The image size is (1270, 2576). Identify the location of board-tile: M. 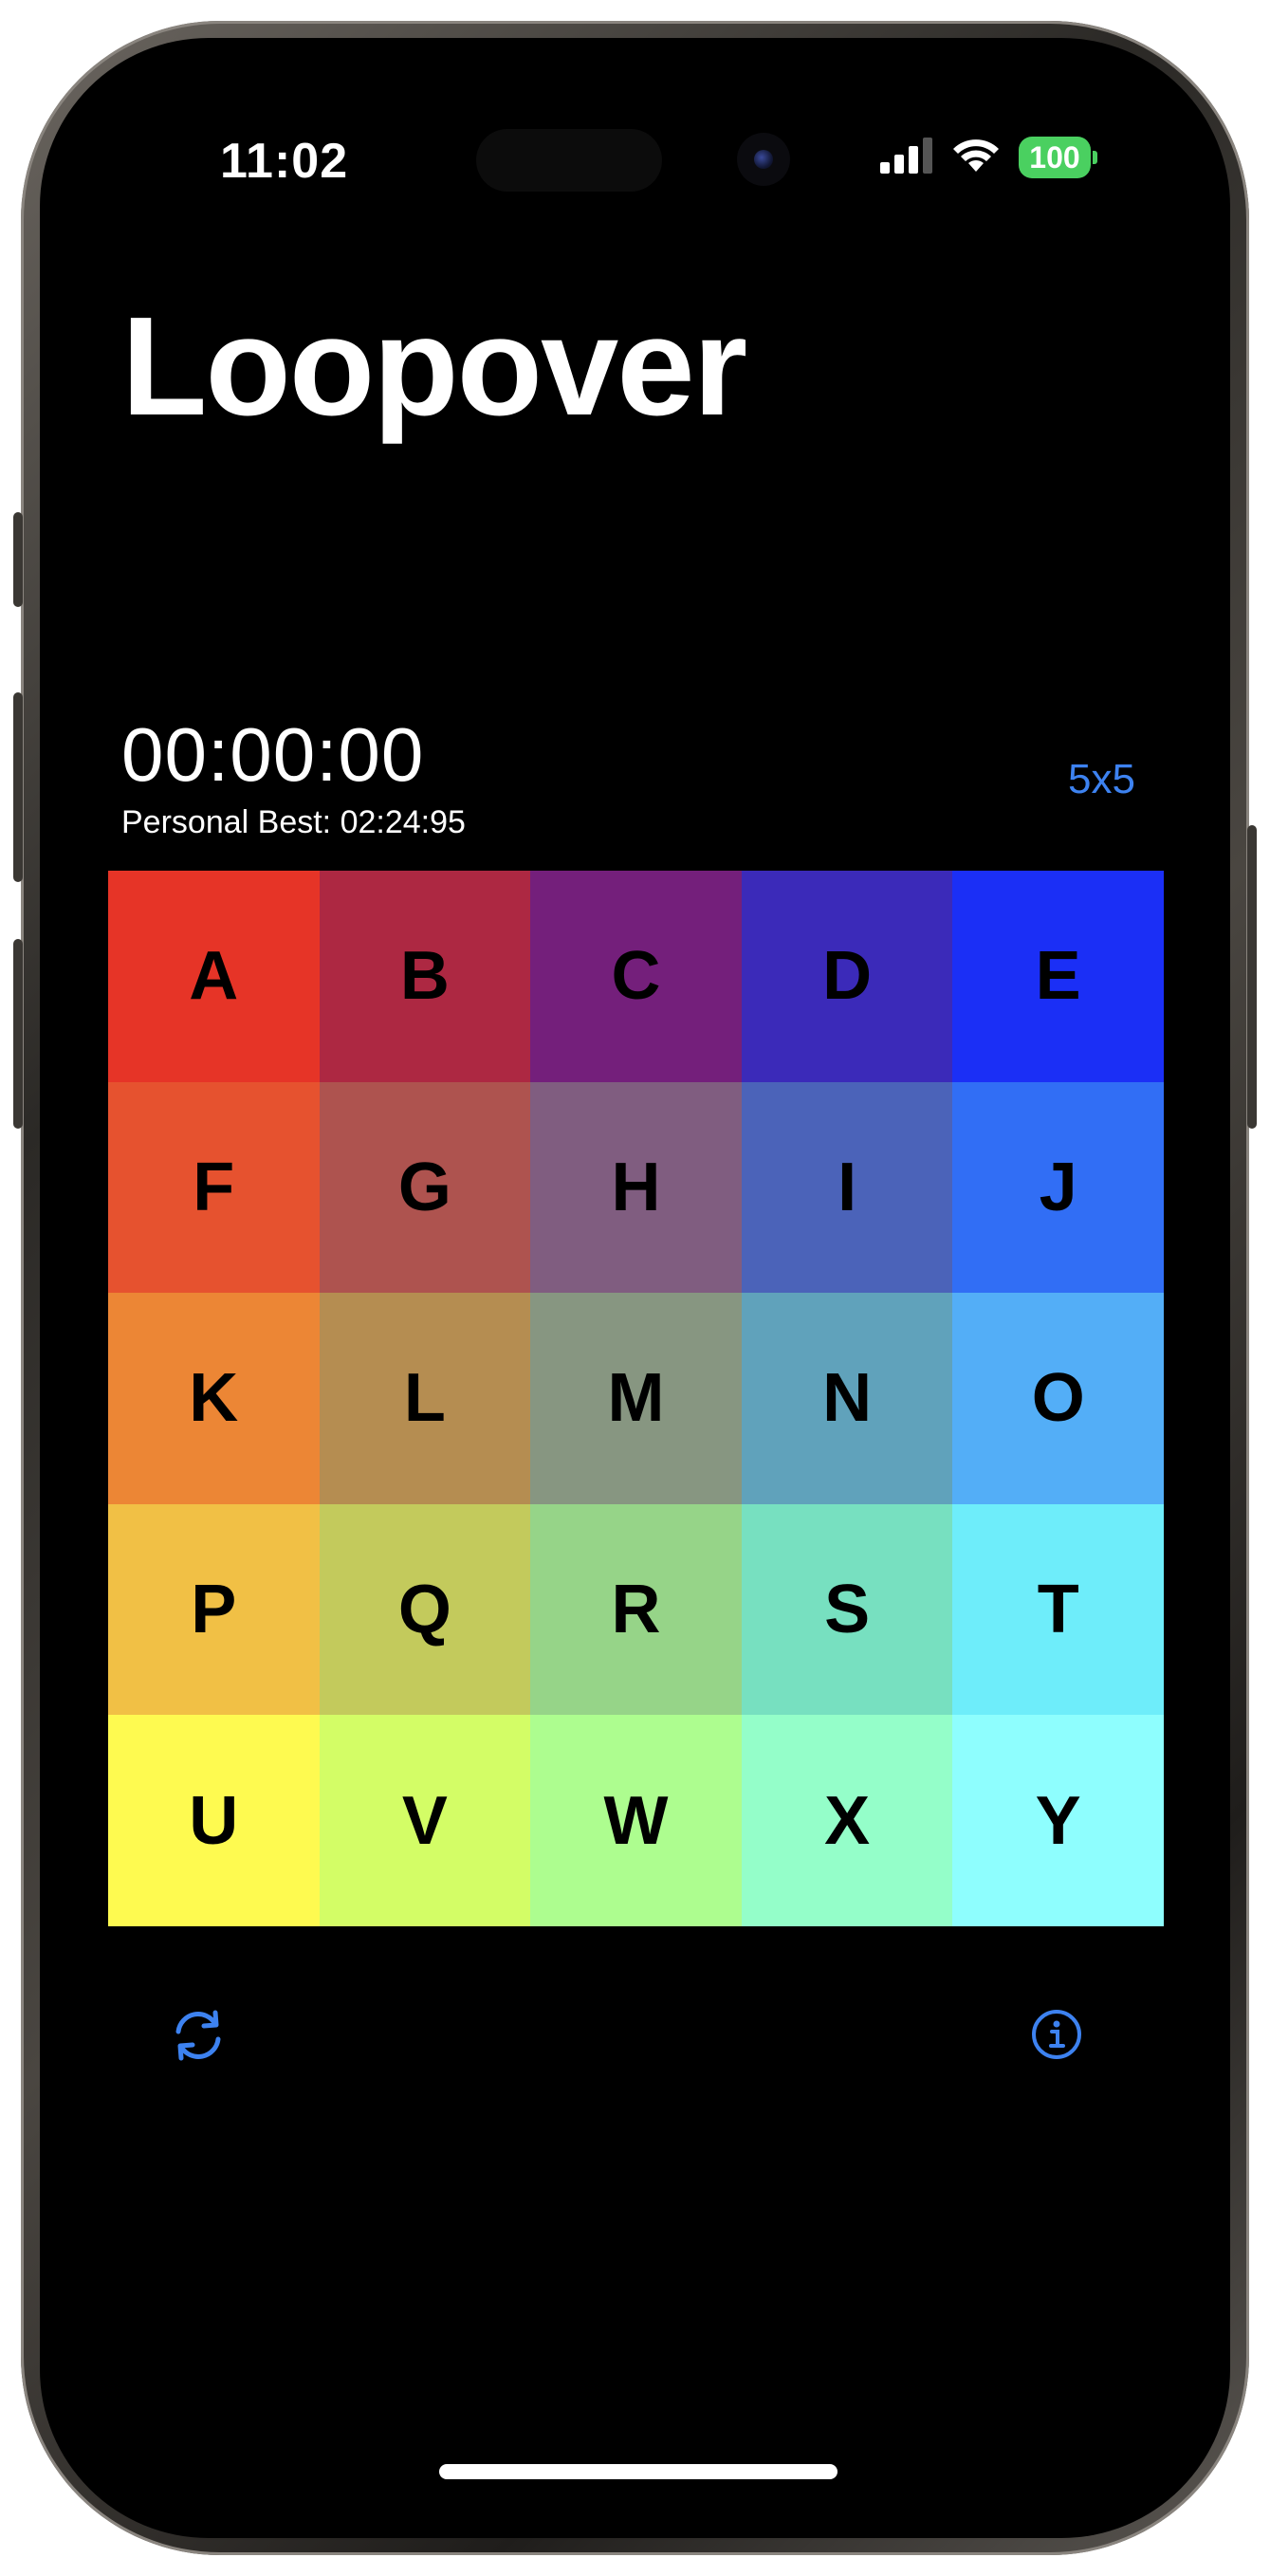
(636, 1398).